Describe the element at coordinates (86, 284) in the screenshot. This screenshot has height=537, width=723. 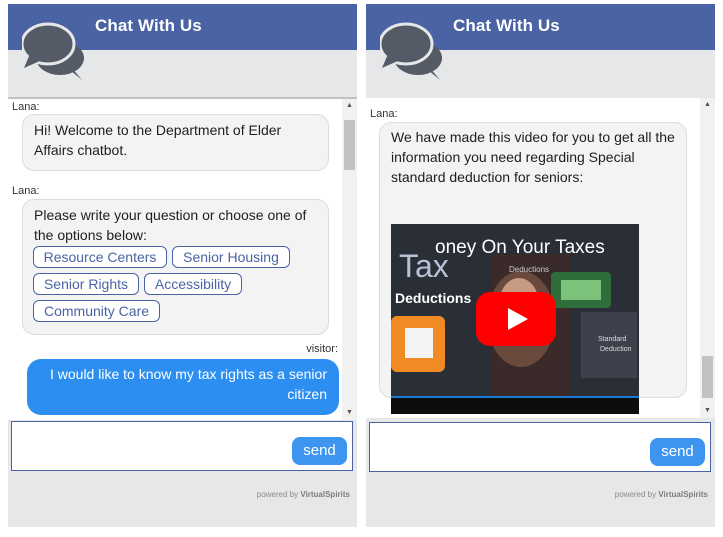
I see `option-senior-rights: Senior Rights` at that location.